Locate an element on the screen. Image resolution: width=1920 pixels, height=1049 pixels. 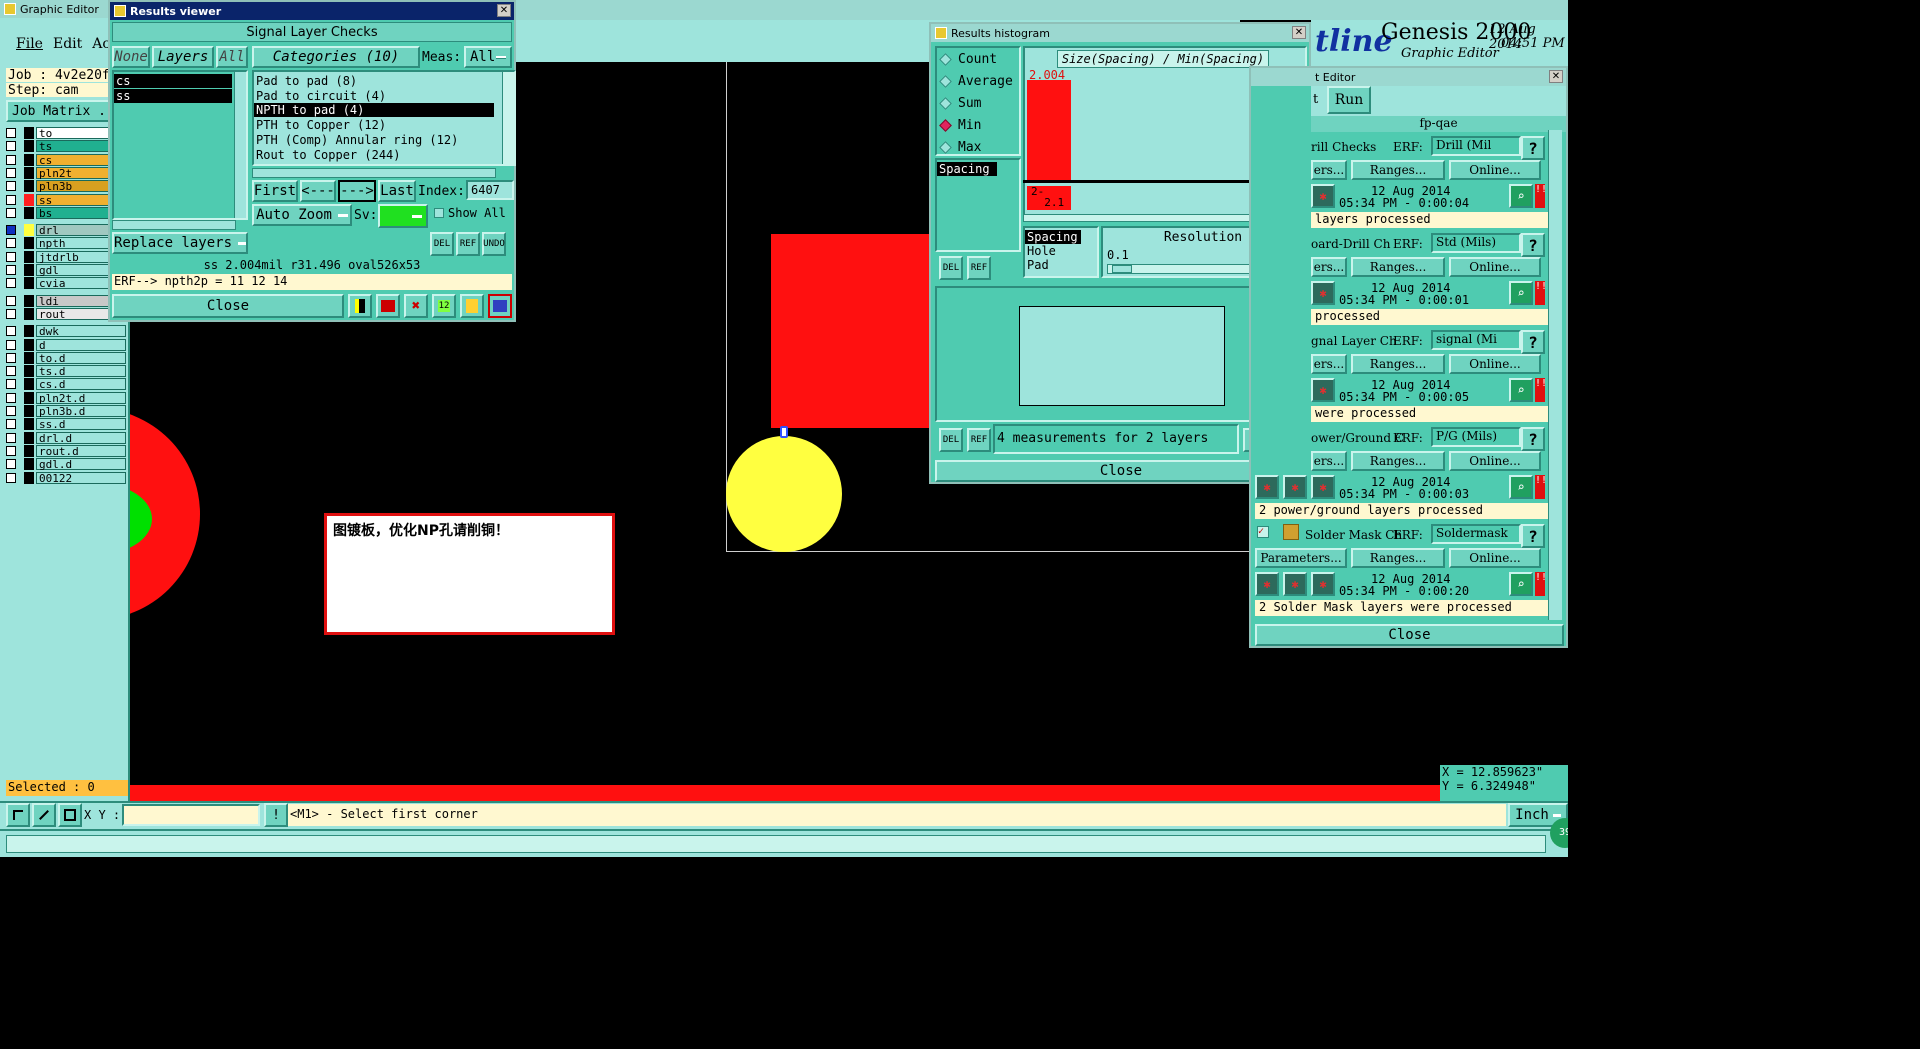
highlight-icon is located at coordinates (360, 306).